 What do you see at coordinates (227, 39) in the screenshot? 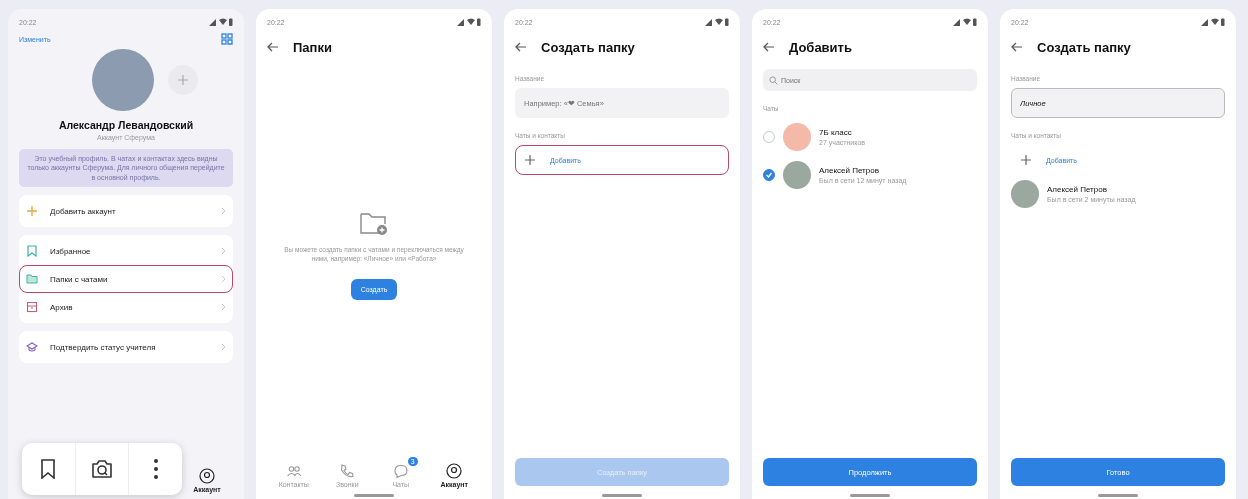
I see `qr-code-icon` at bounding box center [227, 39].